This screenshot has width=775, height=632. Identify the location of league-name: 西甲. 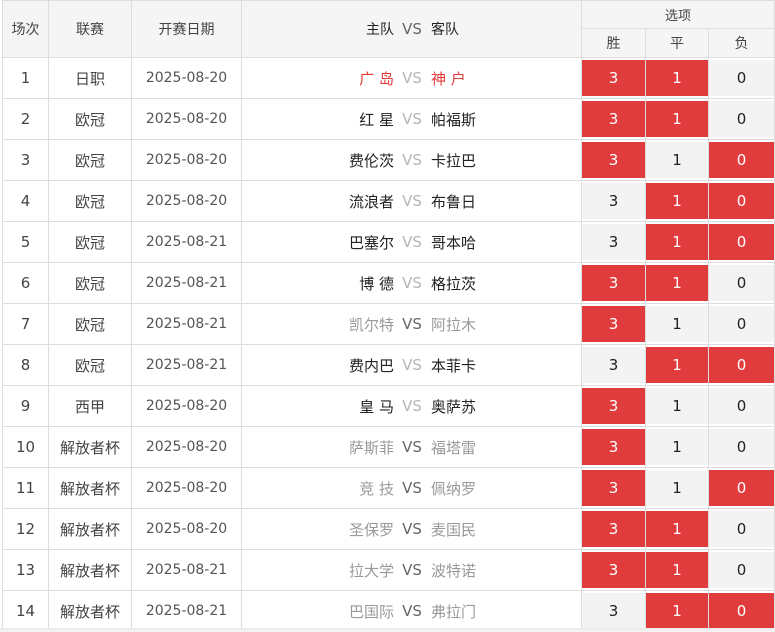
(90, 406).